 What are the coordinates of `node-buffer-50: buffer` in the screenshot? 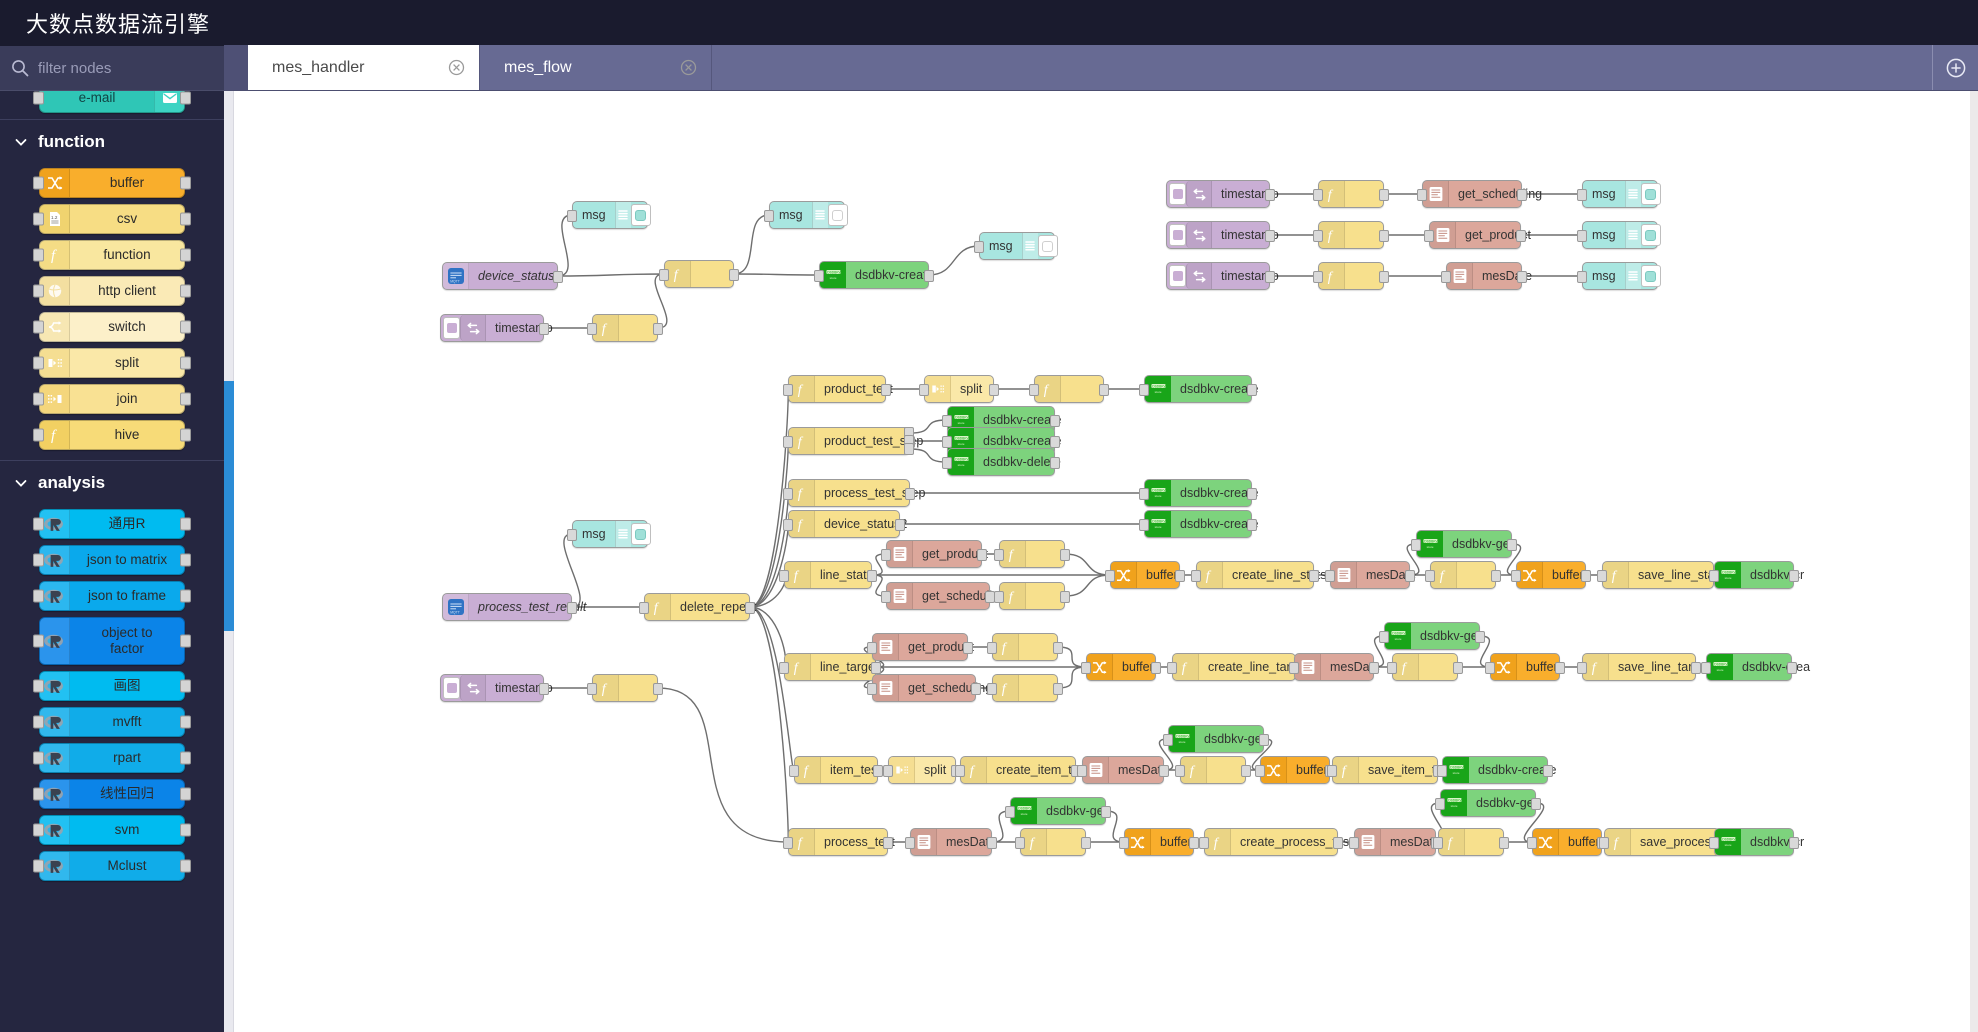 It's located at (1121, 667).